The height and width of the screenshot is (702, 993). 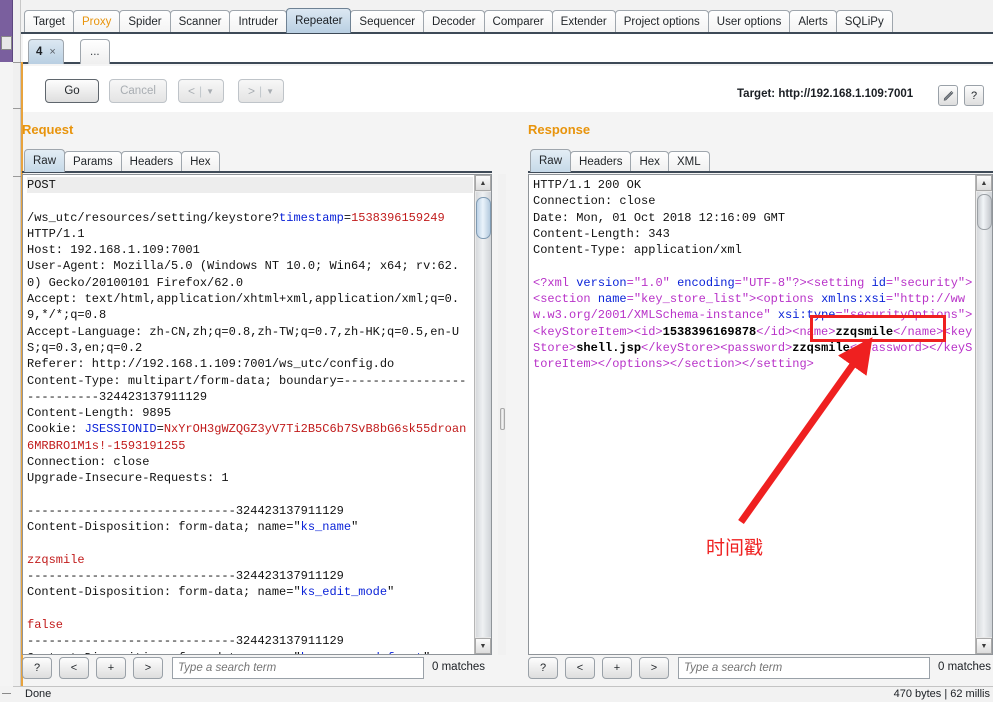 I want to click on status-bar: Done 470 bytes | 62 millis, so click(x=503, y=694).